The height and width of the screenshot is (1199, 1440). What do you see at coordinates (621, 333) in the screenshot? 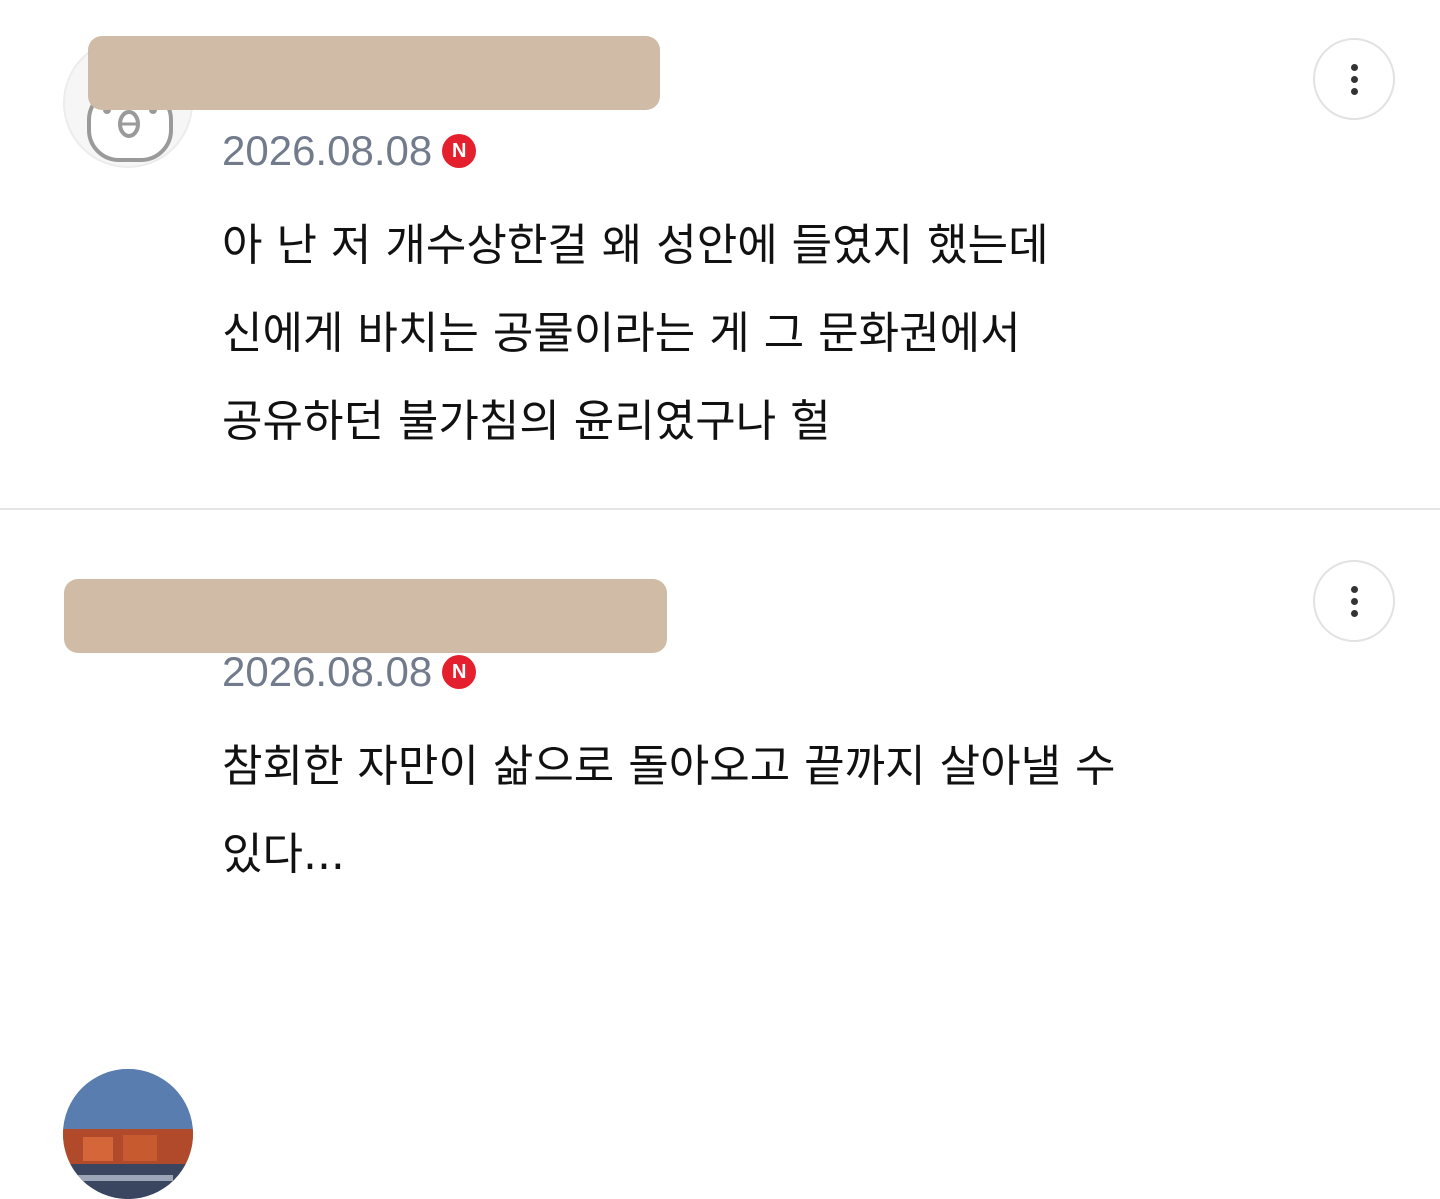
I see `comment-body-line: 신에게 바치는 공물이라는 게 그 문화권에서` at bounding box center [621, 333].